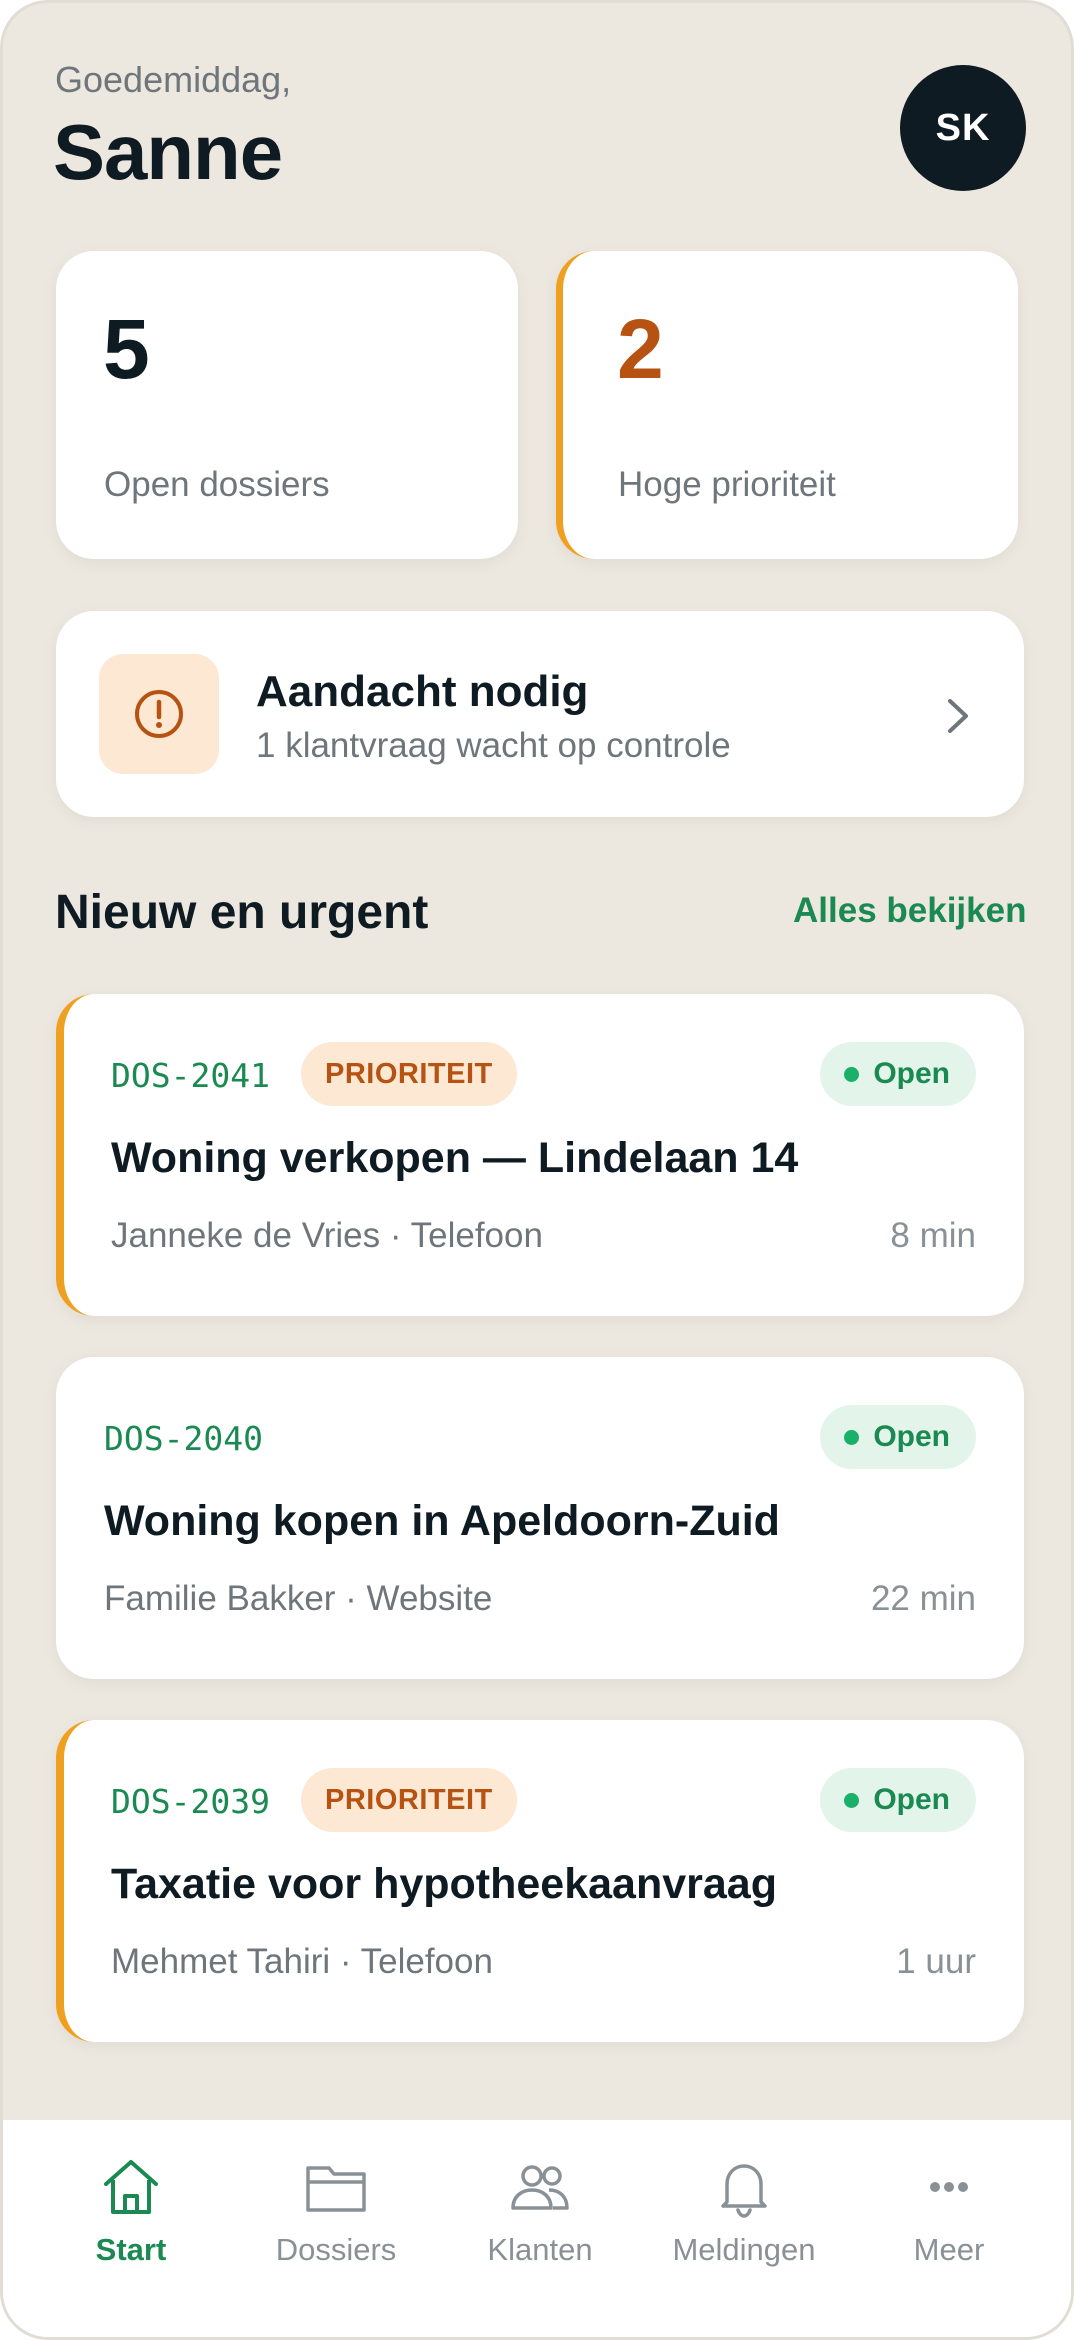 The width and height of the screenshot is (1074, 2340). I want to click on nav-item-start: Start, so click(131, 2228).